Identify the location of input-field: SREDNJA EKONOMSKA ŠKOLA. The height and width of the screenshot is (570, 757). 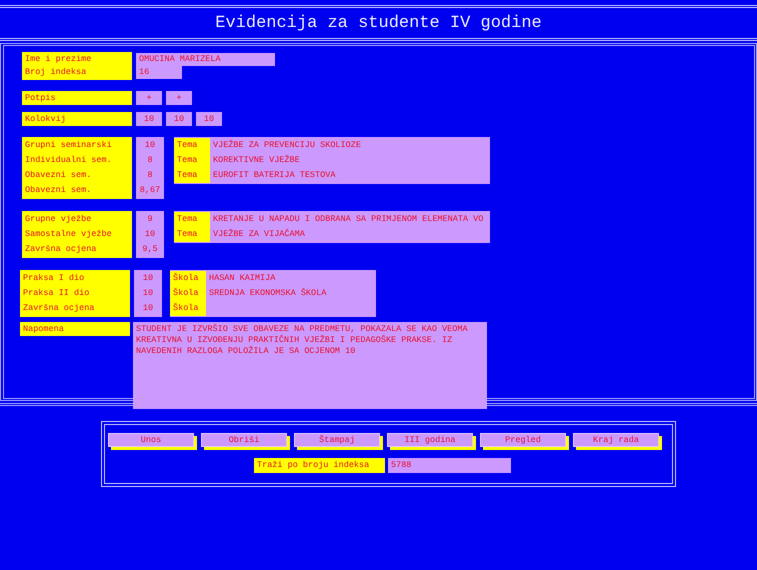
(266, 293).